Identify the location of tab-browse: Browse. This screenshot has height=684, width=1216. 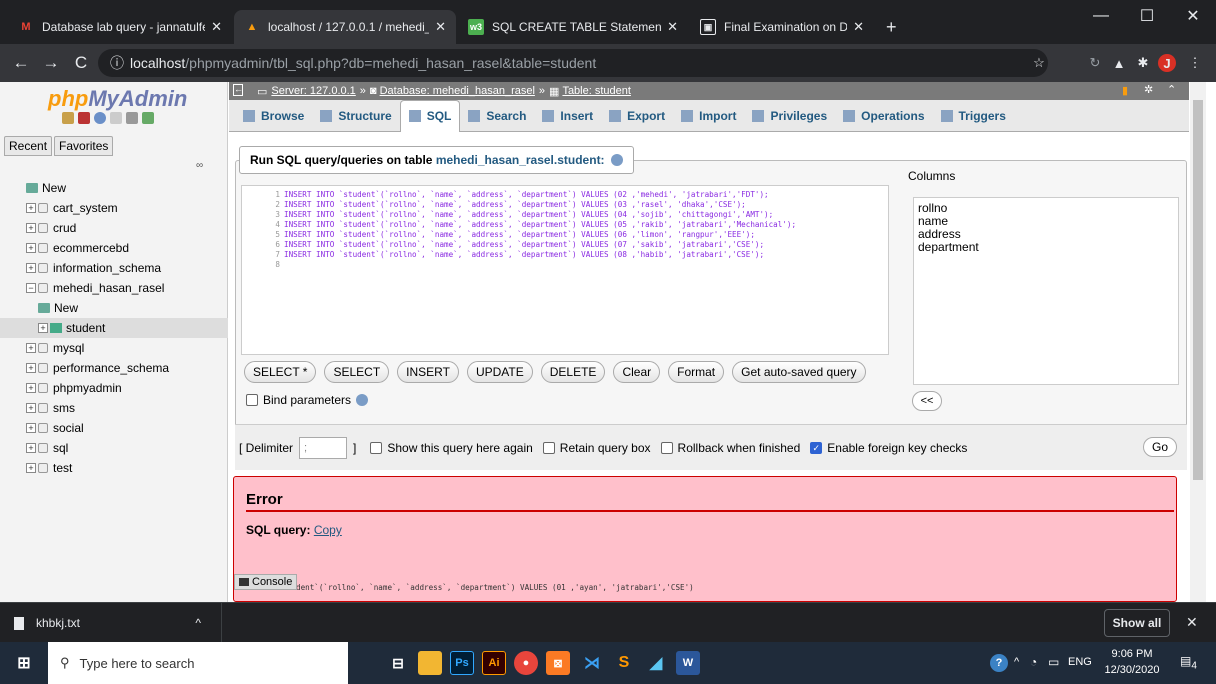
(273, 116).